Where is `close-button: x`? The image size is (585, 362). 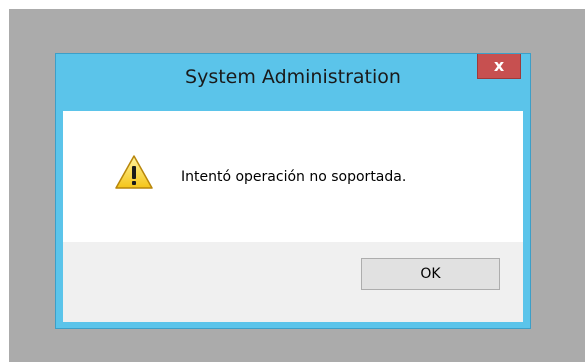 close-button: x is located at coordinates (499, 66).